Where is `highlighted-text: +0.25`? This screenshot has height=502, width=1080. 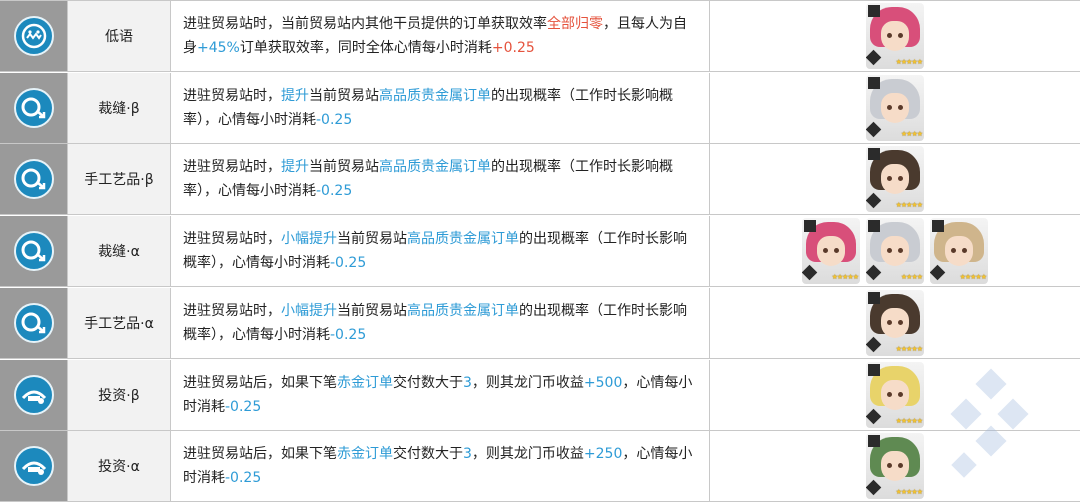
highlighted-text: +0.25 is located at coordinates (513, 48).